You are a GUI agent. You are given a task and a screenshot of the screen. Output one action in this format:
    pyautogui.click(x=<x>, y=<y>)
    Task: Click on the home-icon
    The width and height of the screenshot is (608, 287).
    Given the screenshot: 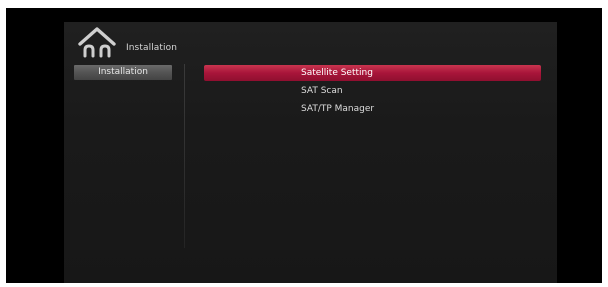 What is the action you would take?
    pyautogui.click(x=97, y=42)
    